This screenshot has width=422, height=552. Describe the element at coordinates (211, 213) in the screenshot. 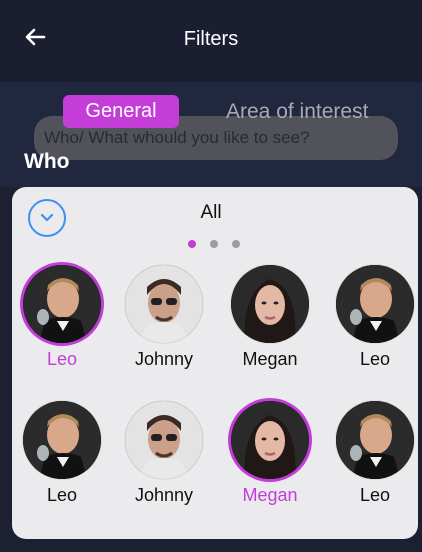

I see `selector-label: All` at that location.